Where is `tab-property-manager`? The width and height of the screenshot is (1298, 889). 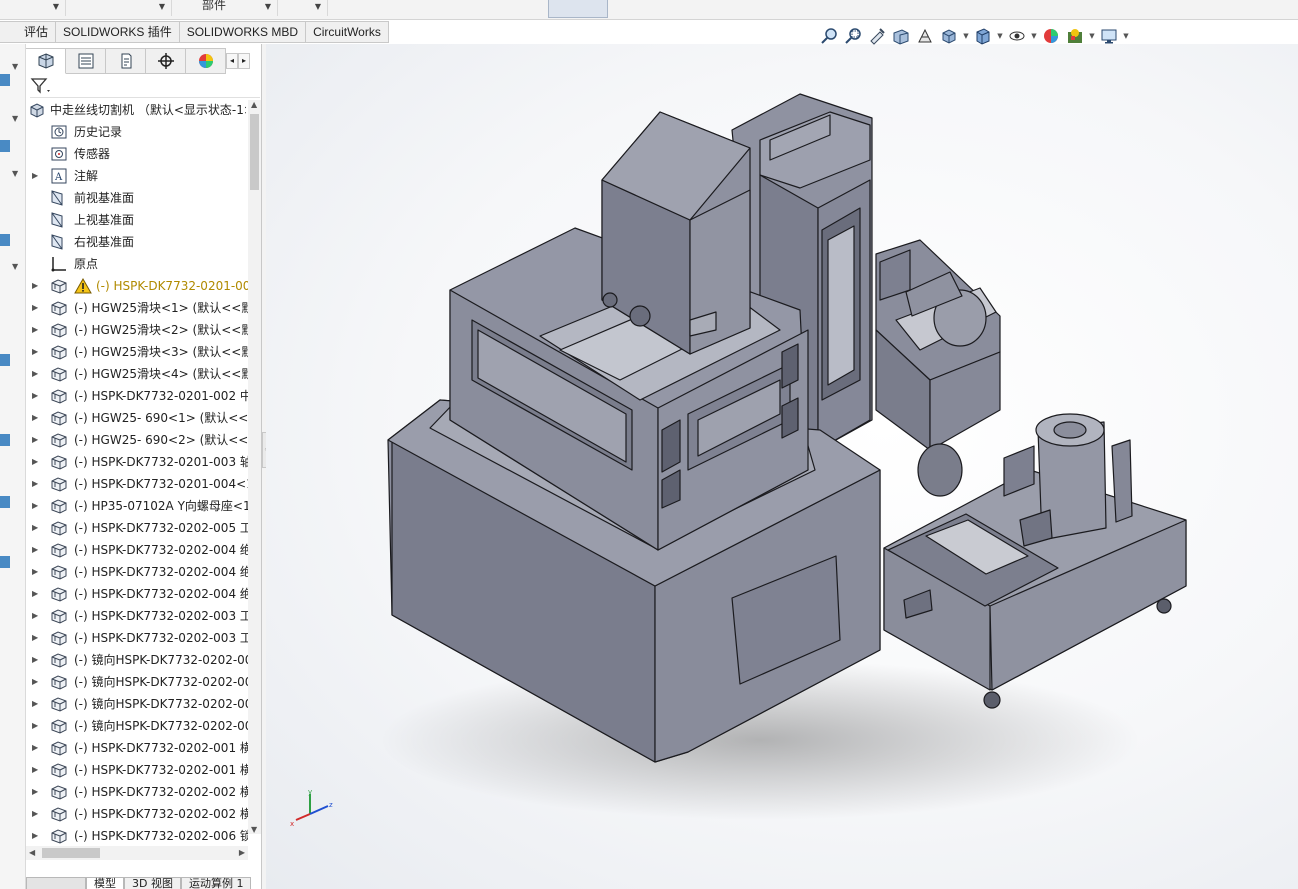
tab-property-manager is located at coordinates (86, 61).